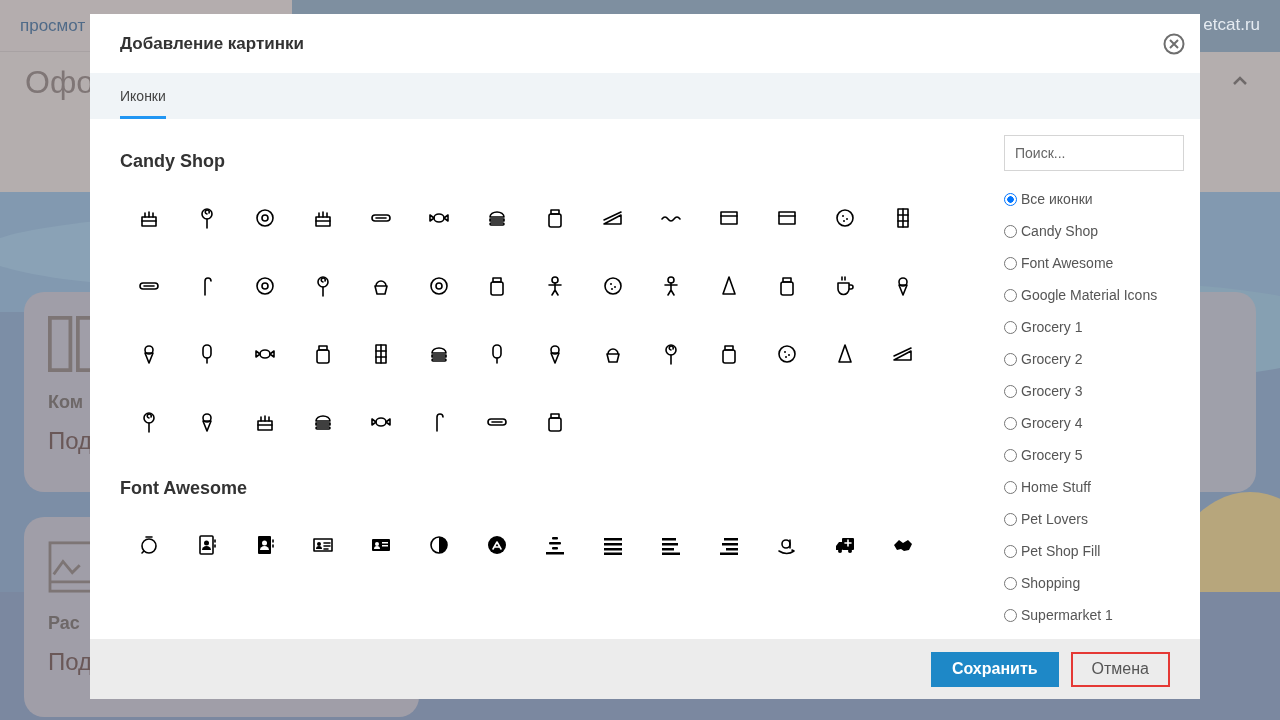 Image resolution: width=1280 pixels, height=720 pixels. I want to click on option-label: Grocery 3, so click(1052, 391).